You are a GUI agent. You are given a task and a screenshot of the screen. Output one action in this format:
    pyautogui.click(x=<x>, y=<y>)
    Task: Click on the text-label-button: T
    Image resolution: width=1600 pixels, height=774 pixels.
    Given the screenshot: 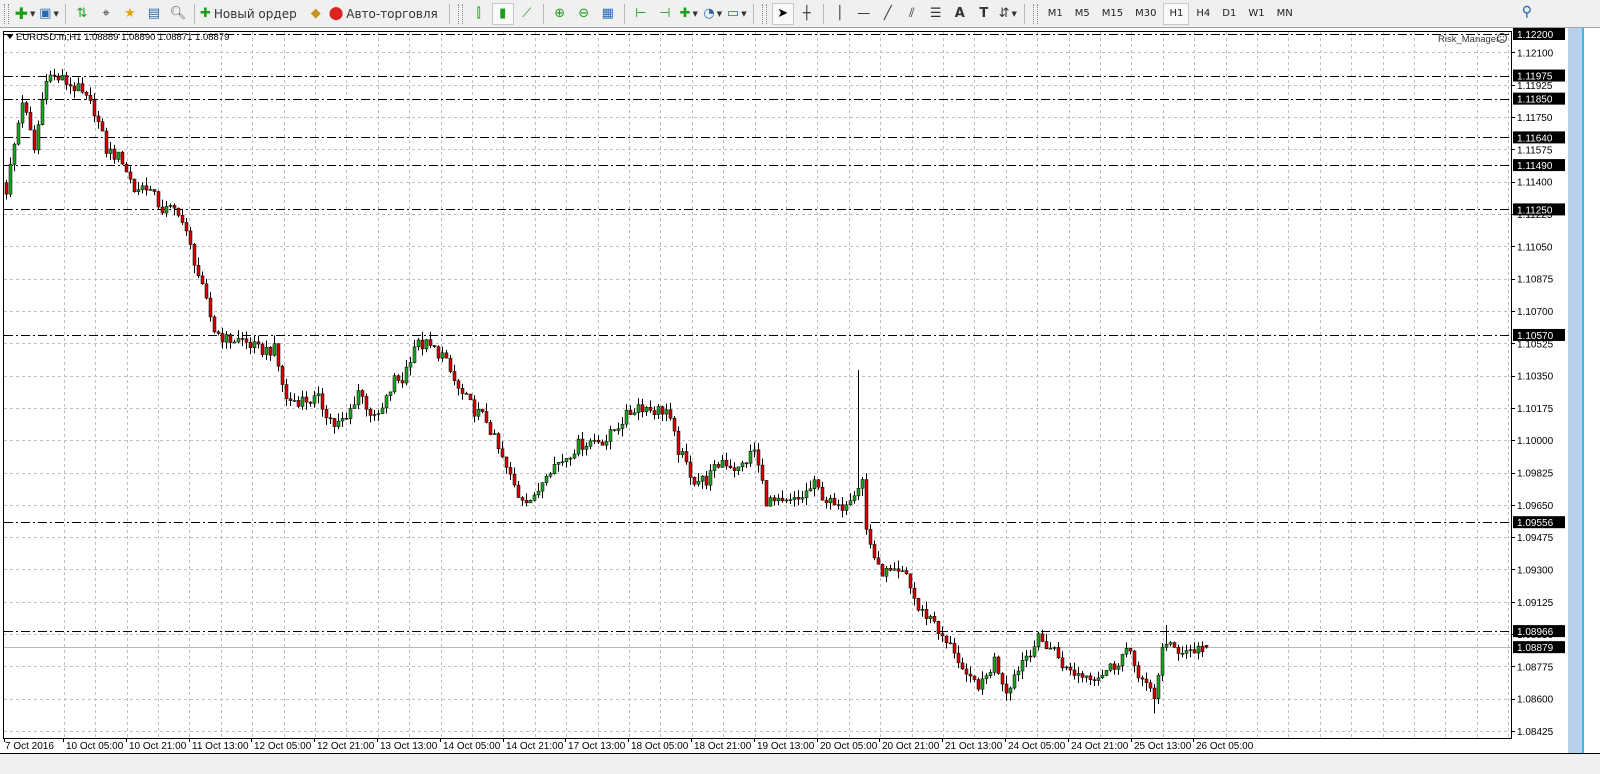 What is the action you would take?
    pyautogui.click(x=984, y=14)
    